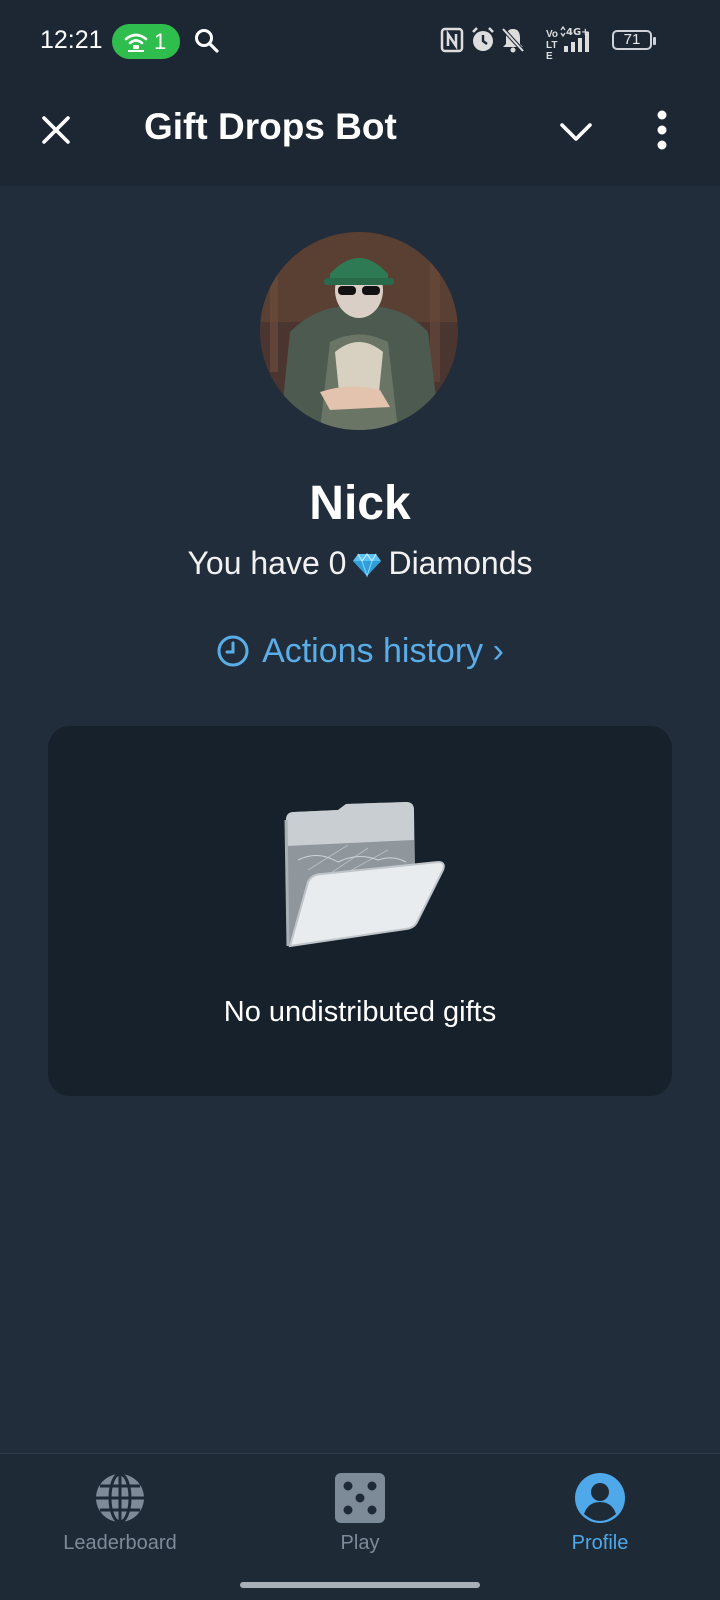  Describe the element at coordinates (383, 651) in the screenshot. I see `actions-history-label: Actions history ›` at that location.